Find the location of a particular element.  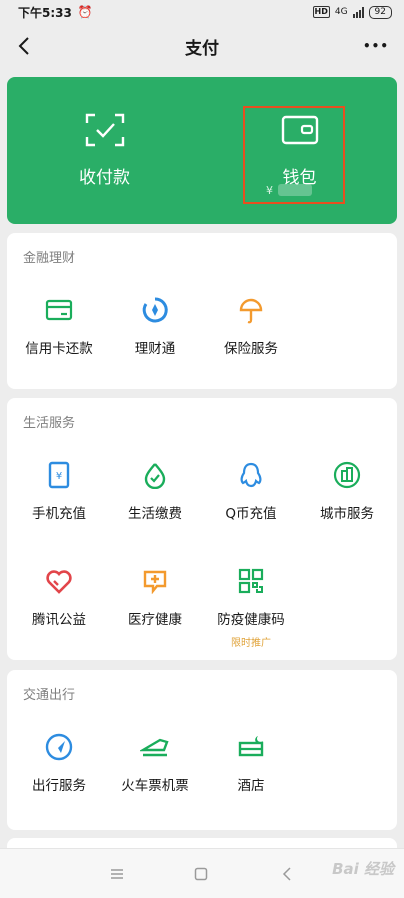

hotel-bed-icon is located at coordinates (251, 747).